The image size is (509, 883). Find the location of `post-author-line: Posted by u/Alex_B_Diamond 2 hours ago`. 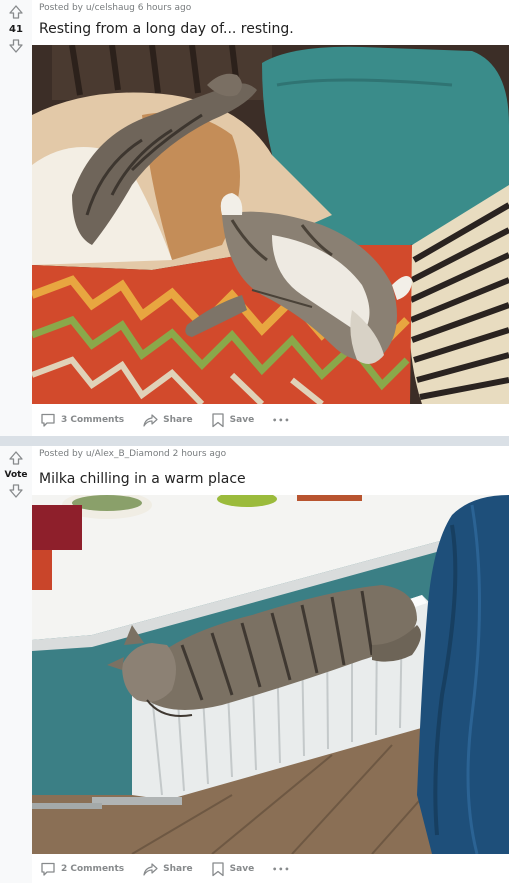

post-author-line: Posted by u/Alex_B_Diamond 2 hours ago is located at coordinates (132, 454).